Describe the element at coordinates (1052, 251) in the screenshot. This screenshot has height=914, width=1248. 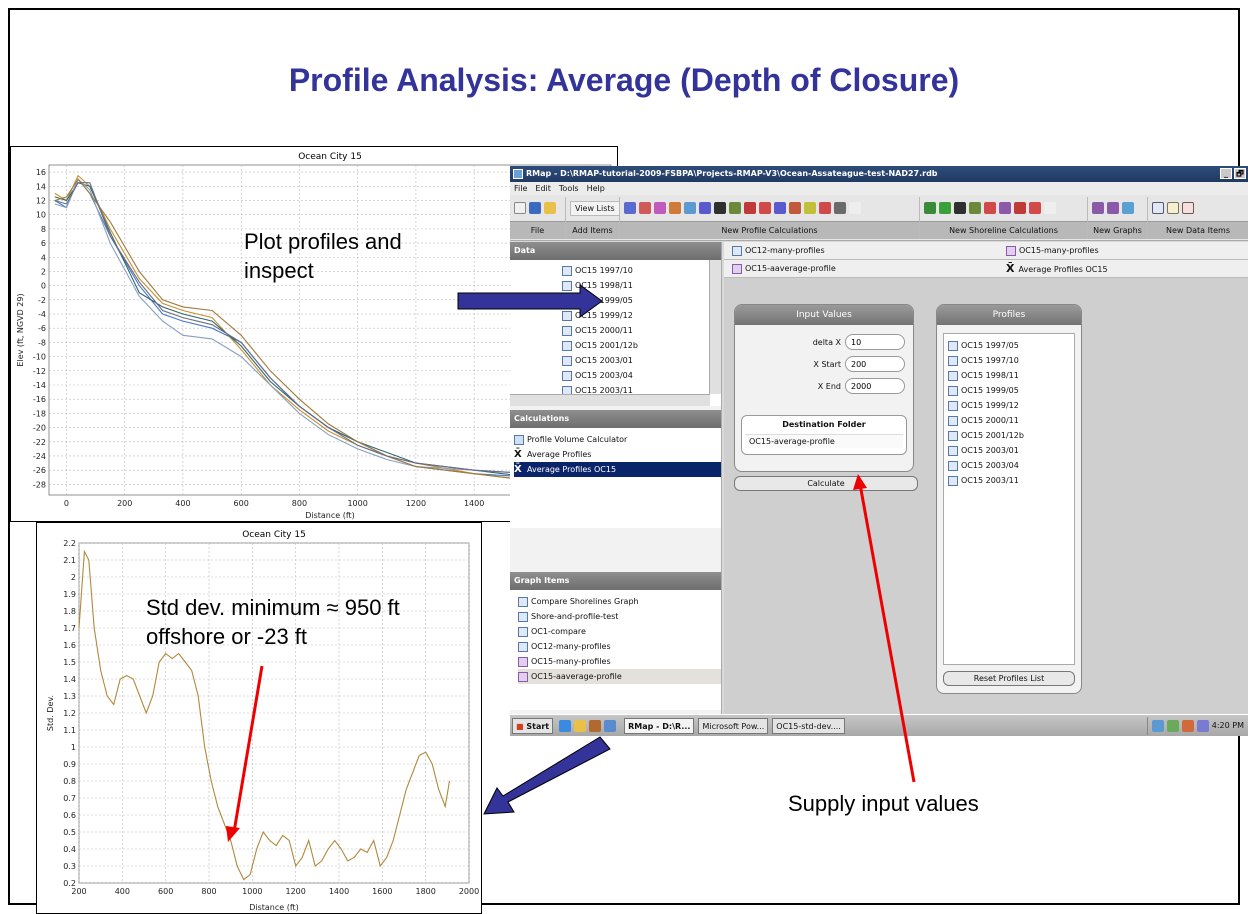
I see `tab-oc15-many-profiles: OC15-many-profiles` at that location.